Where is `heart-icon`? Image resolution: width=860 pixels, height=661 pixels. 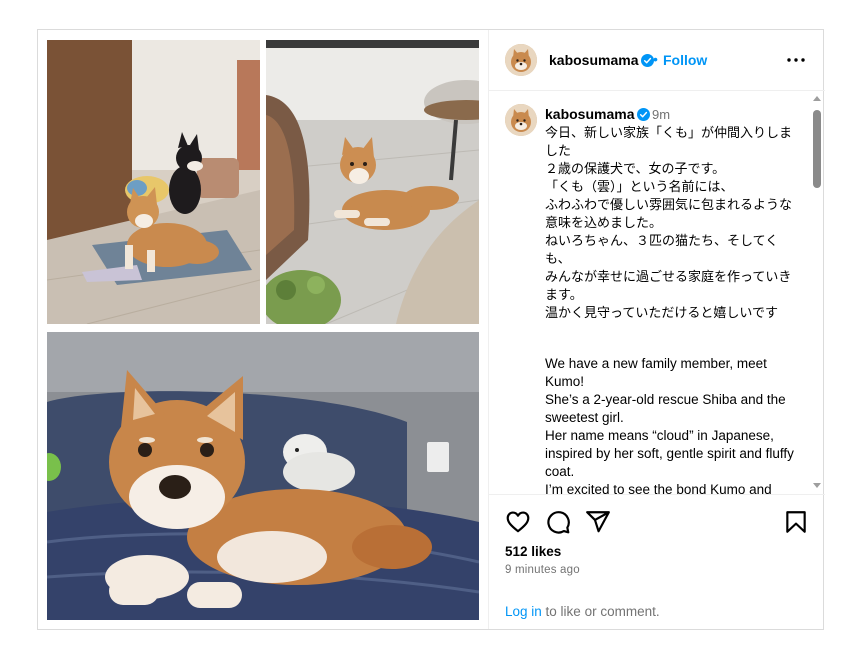
heart-icon is located at coordinates (518, 522).